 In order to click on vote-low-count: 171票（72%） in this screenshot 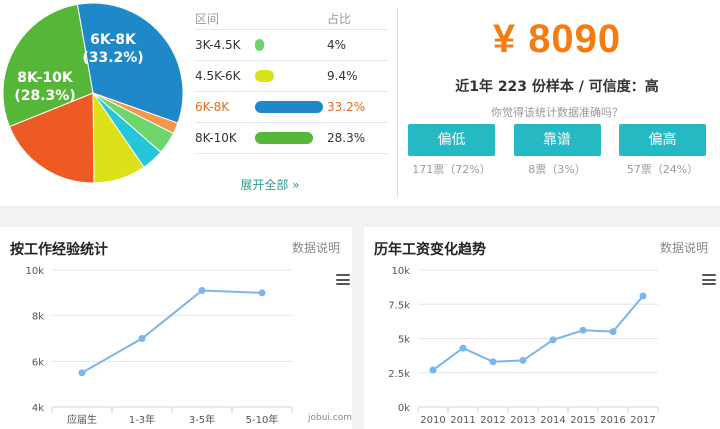, I will do `click(451, 169)`.